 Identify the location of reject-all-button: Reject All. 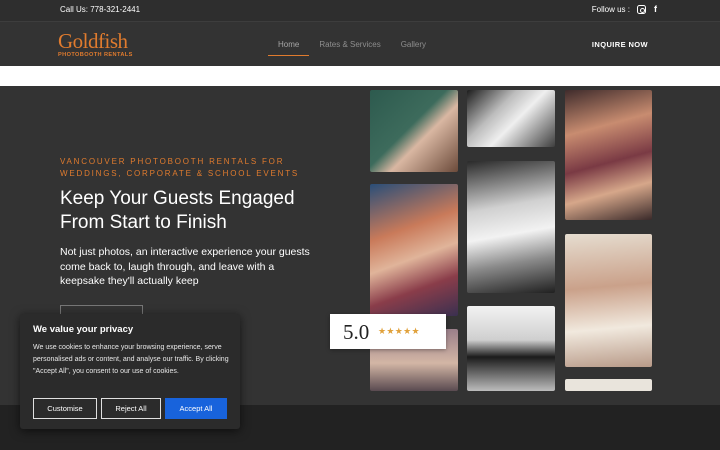
(131, 408).